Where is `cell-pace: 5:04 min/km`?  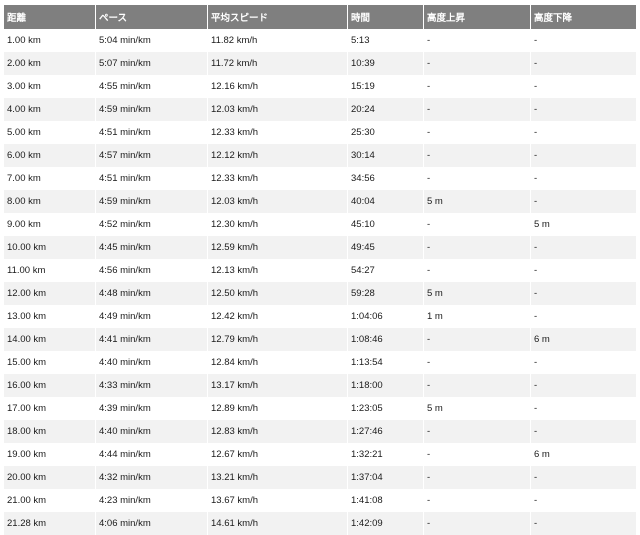
cell-pace: 5:04 min/km is located at coordinates (152, 40).